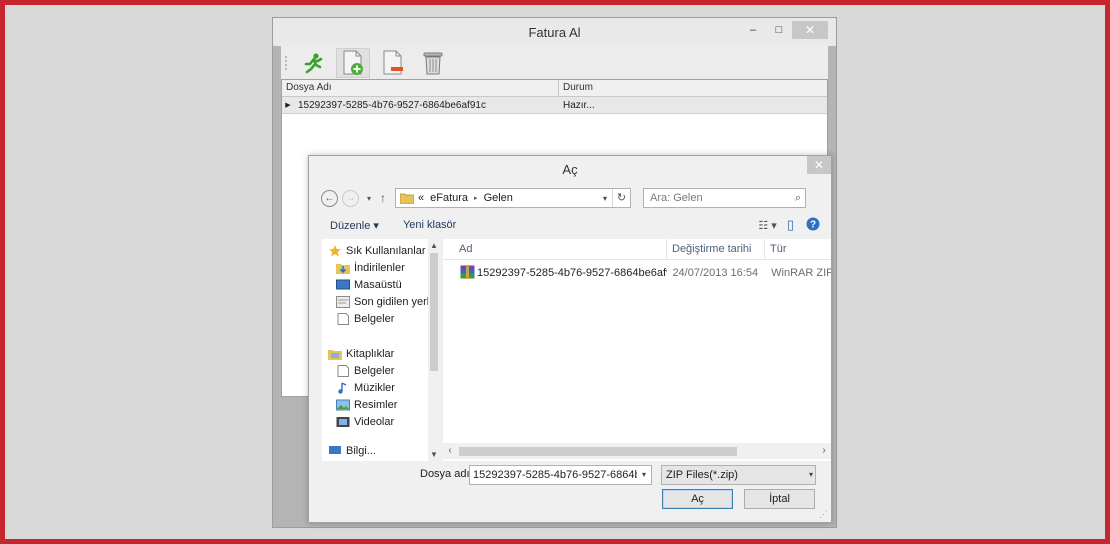 This screenshot has width=1110, height=544. I want to click on tree-item-desktop: Masaüstü, so click(381, 284).